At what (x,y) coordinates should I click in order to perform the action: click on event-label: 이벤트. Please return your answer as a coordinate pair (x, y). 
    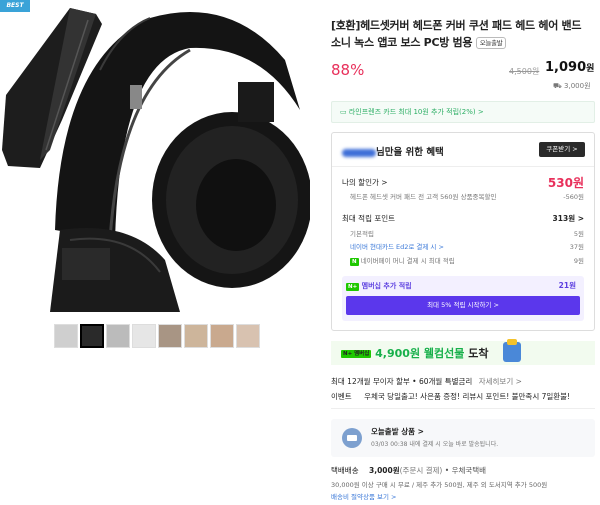
    Looking at the image, I should click on (341, 396).